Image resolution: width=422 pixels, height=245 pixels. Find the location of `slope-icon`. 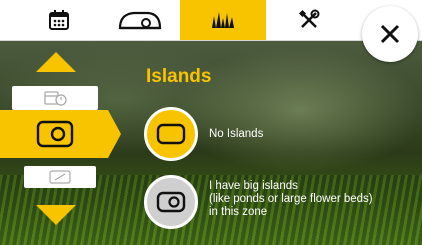

slope-icon is located at coordinates (60, 177).